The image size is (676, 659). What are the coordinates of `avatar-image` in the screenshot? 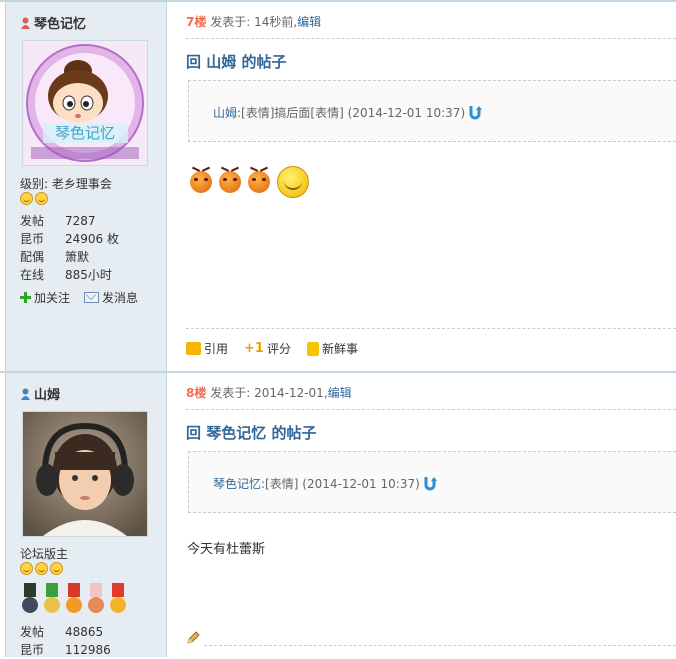 It's located at (85, 474).